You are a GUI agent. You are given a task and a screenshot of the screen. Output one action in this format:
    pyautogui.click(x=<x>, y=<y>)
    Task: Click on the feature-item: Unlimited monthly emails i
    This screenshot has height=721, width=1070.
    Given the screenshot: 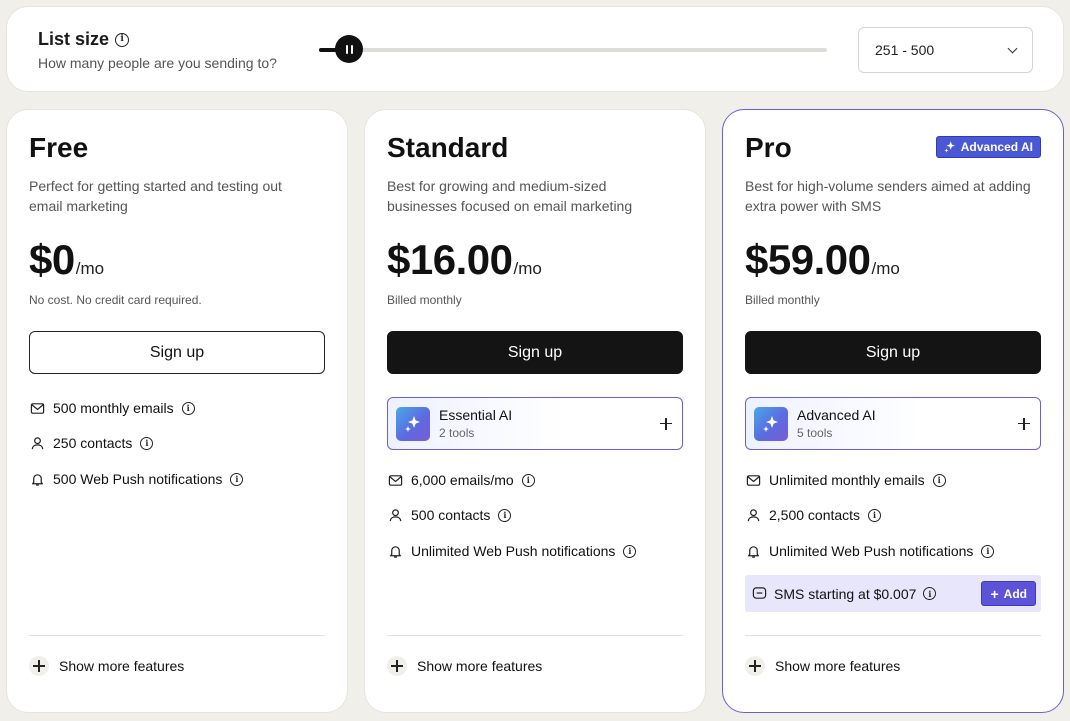 What is the action you would take?
    pyautogui.click(x=845, y=480)
    